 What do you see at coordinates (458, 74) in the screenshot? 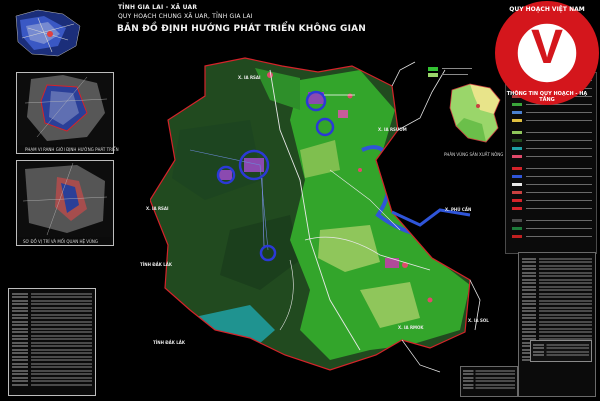
I see `agri-legend-swatches` at bounding box center [458, 74].